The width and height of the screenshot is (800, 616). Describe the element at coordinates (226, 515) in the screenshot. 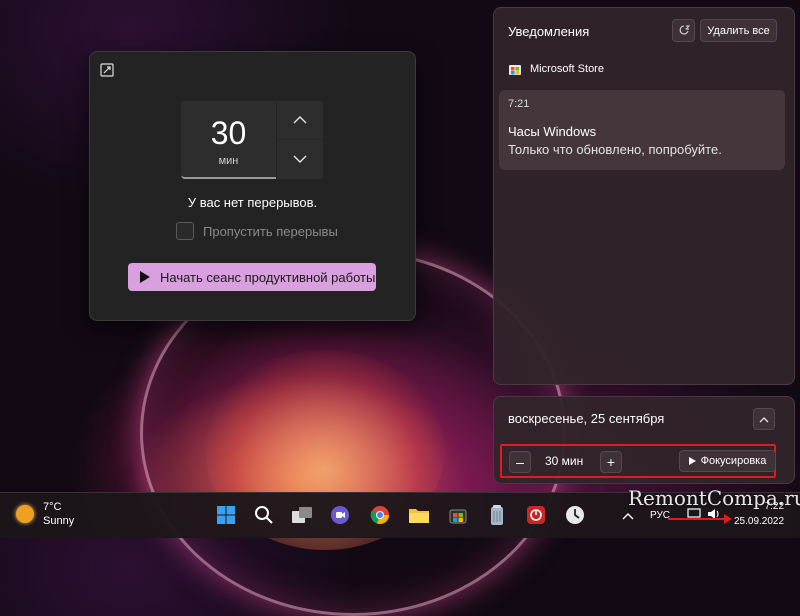

I see `windows-start-icon` at that location.